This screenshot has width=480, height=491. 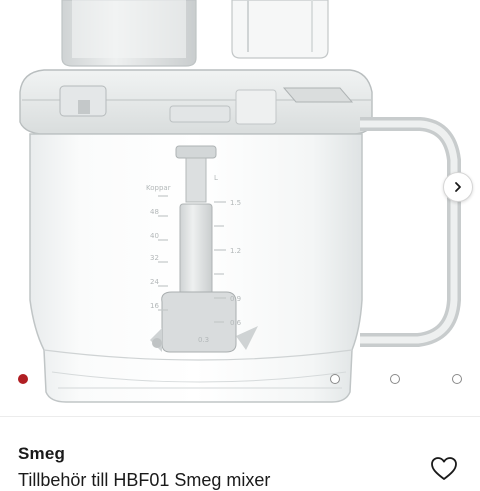 What do you see at coordinates (41, 454) in the screenshot?
I see `product-brand: Smeg` at bounding box center [41, 454].